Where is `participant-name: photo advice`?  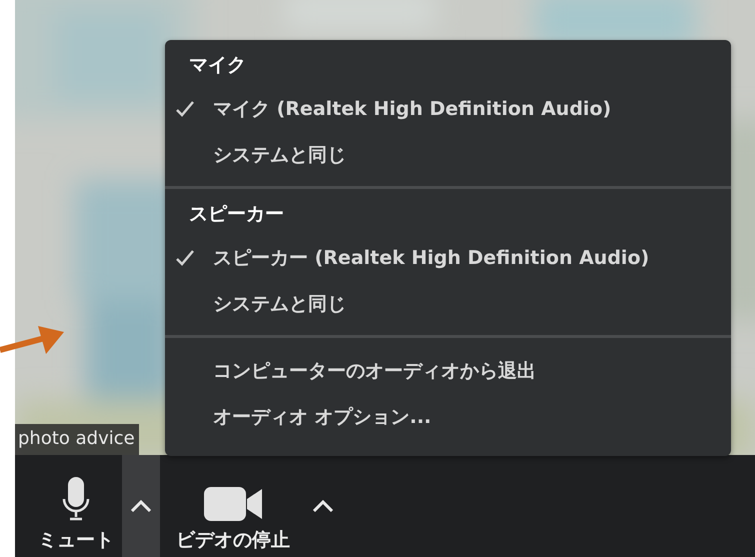 participant-name: photo advice is located at coordinates (77, 439).